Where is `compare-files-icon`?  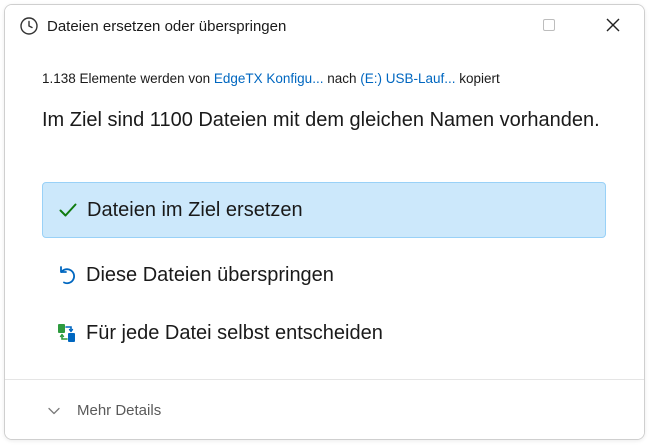
compare-files-icon is located at coordinates (67, 333).